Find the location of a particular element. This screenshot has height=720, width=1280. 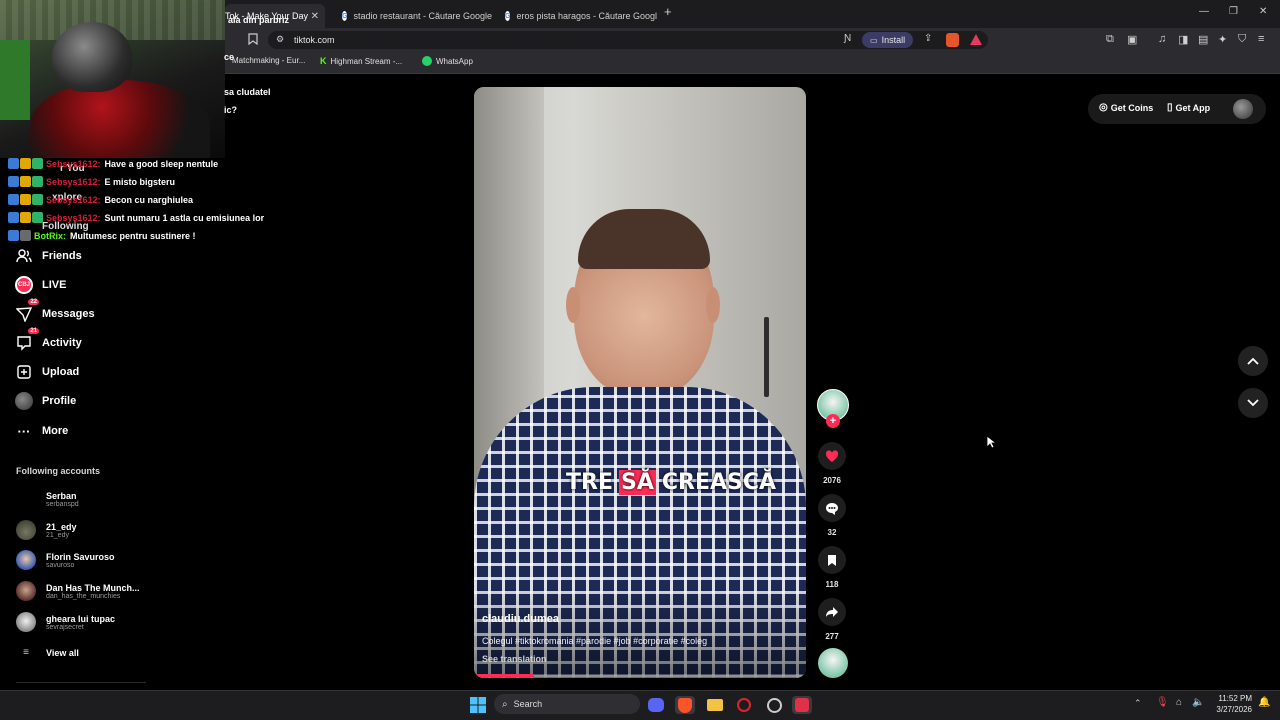

extensions-icon: ⧉ is located at coordinates (1110, 39).